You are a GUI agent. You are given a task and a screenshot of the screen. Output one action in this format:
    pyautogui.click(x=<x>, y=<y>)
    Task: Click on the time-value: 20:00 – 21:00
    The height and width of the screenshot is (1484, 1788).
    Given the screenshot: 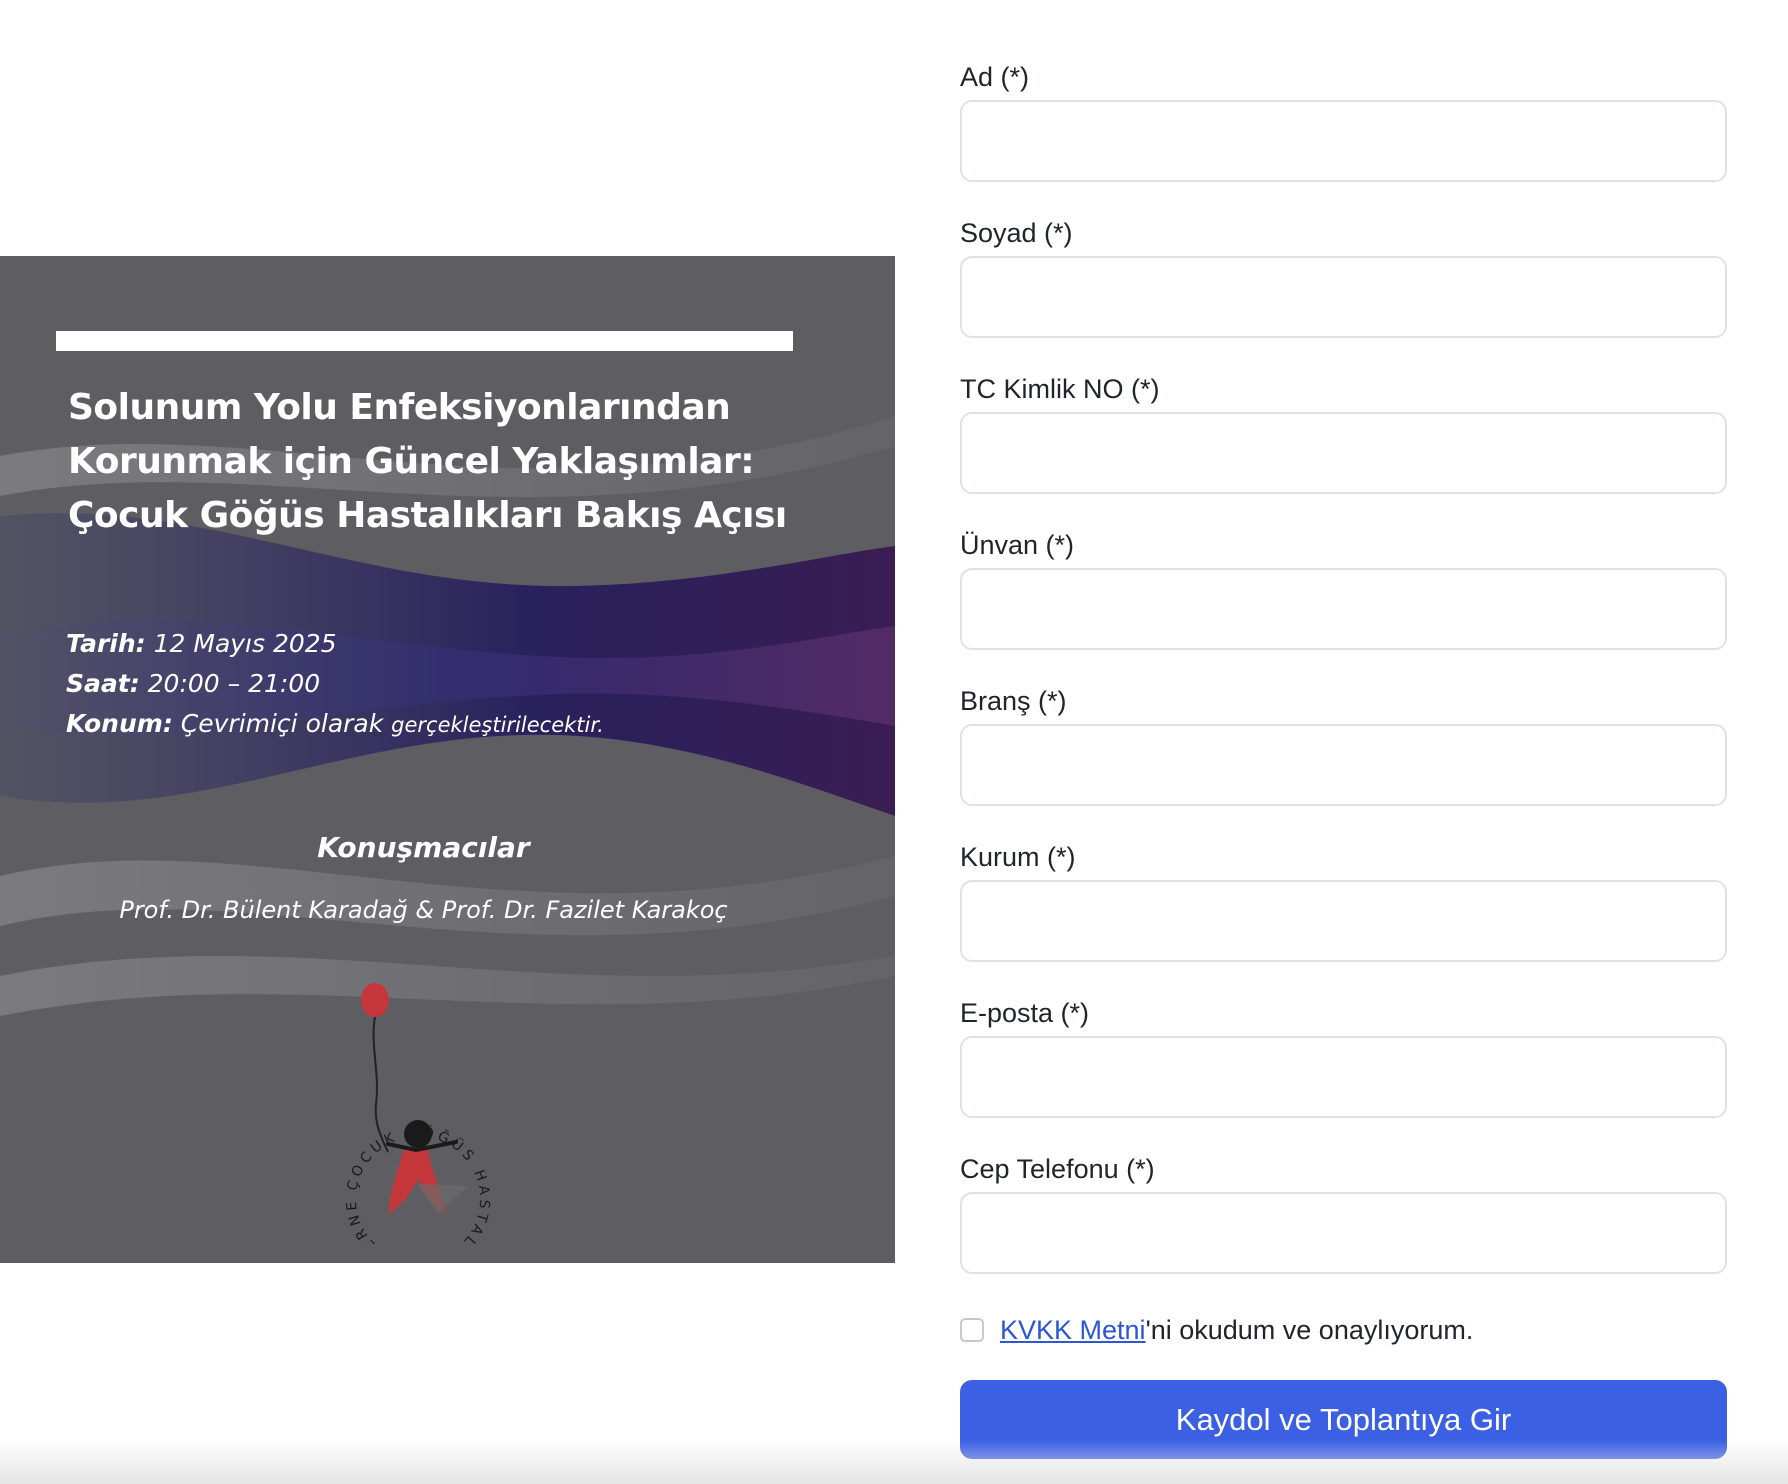 What is the action you would take?
    pyautogui.click(x=234, y=683)
    